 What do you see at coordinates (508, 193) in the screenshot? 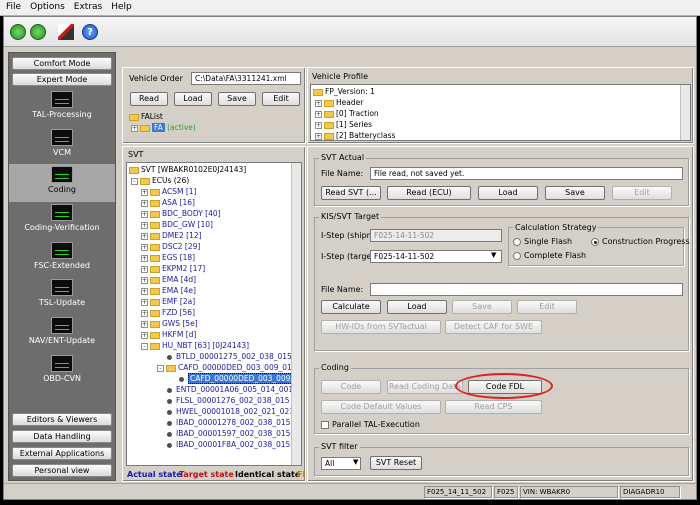
I see `load-svt-button: Load` at bounding box center [508, 193].